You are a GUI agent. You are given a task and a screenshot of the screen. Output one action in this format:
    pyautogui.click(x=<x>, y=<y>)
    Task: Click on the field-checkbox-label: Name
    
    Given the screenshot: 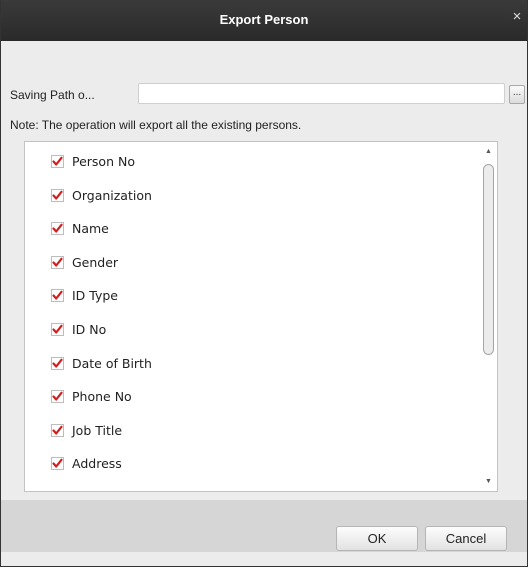 What is the action you would take?
    pyautogui.click(x=90, y=228)
    